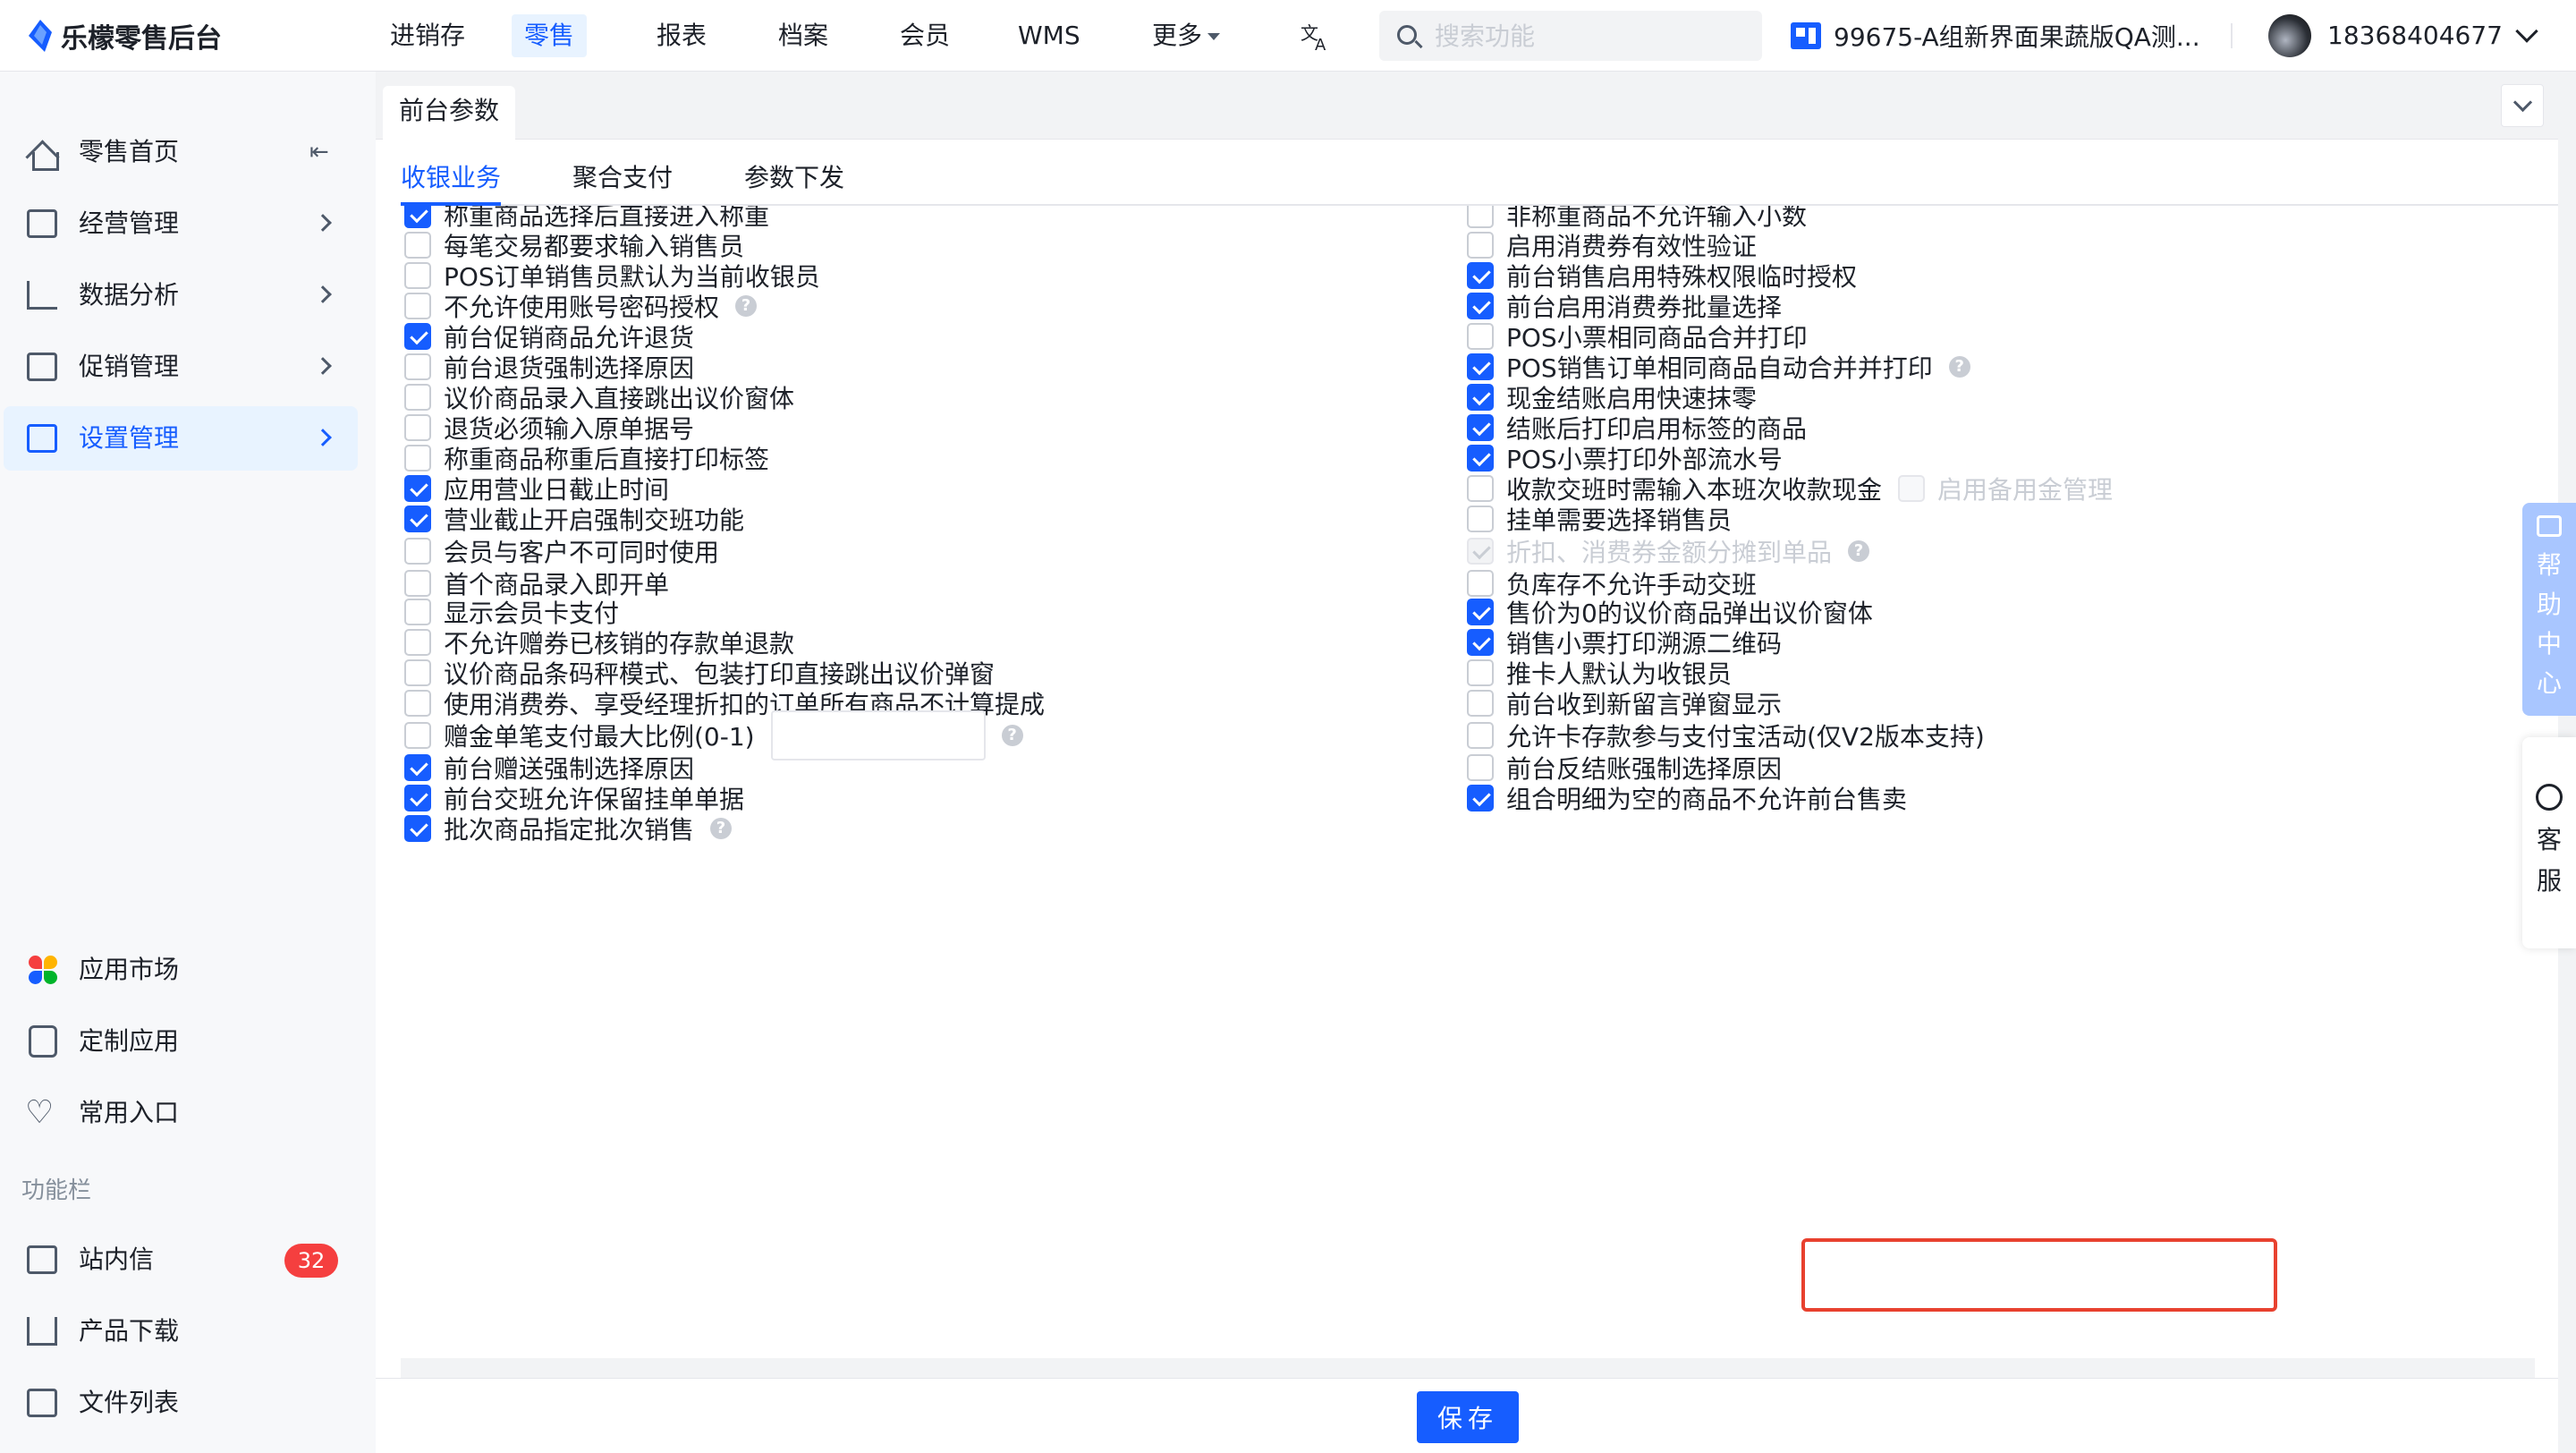  I want to click on collapse-sidebar-icon: ⇤, so click(322, 152).